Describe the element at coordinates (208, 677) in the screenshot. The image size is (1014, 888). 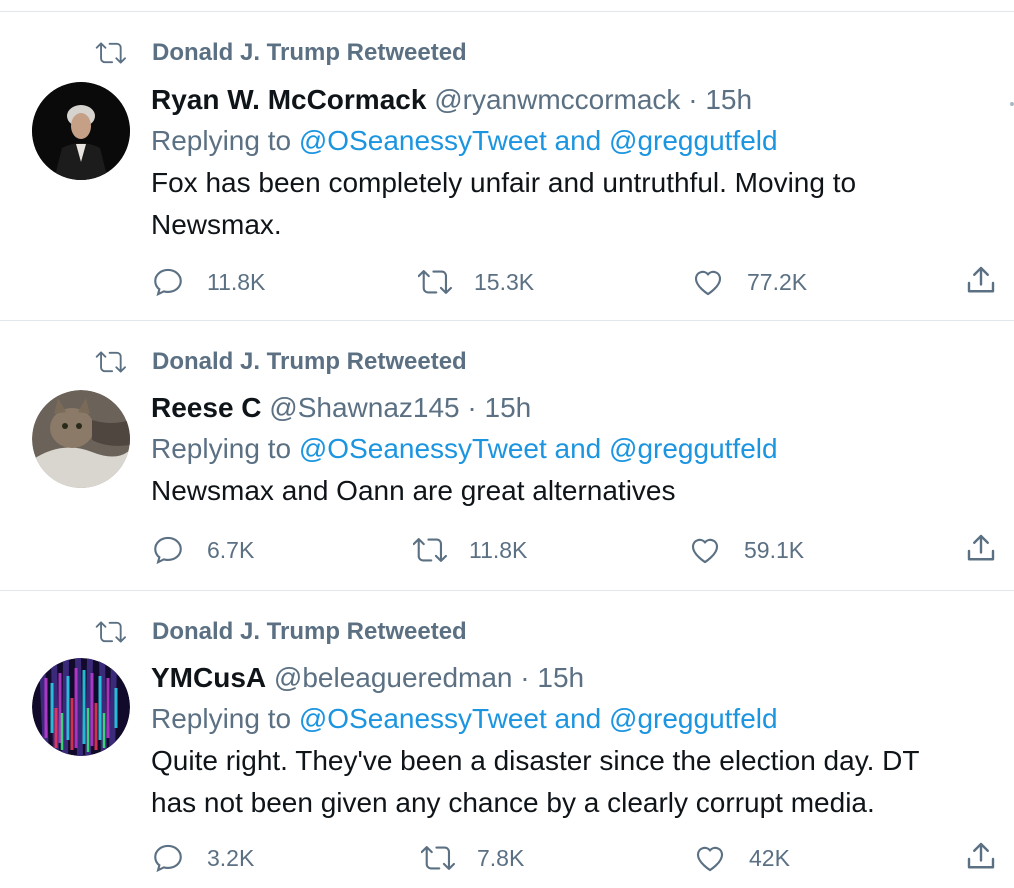
I see `display-name: YMCusA` at that location.